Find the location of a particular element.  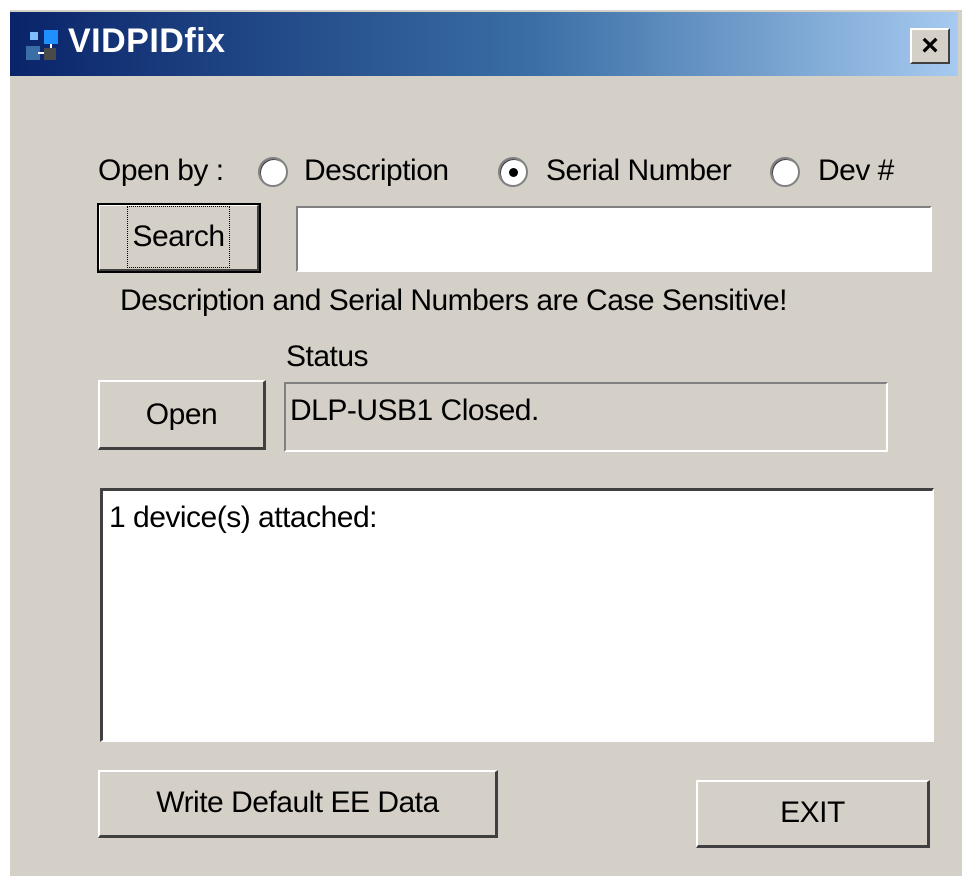

status-value: DLP-USB1 Closed. is located at coordinates (414, 410).